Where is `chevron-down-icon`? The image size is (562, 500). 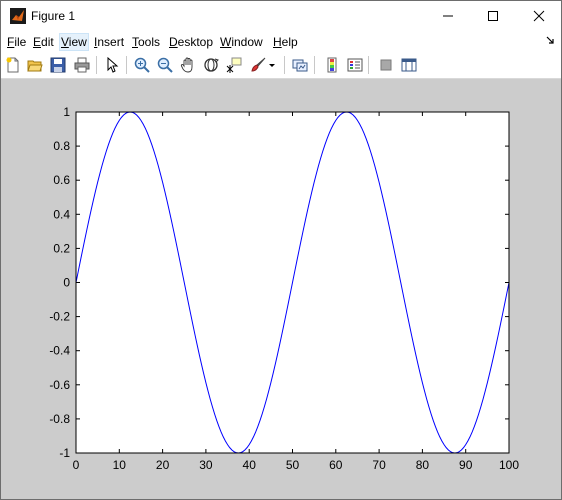 chevron-down-icon is located at coordinates (272, 65).